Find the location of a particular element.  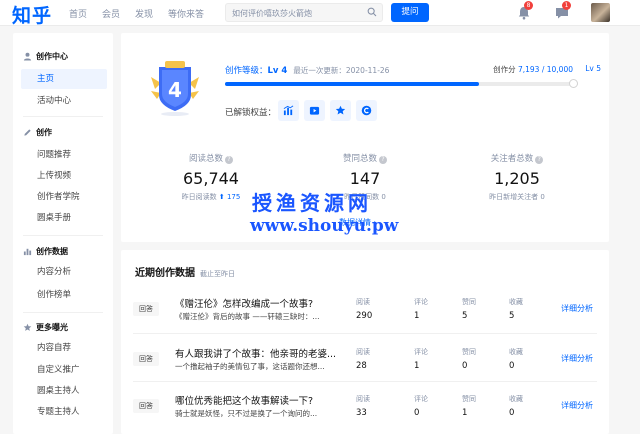

stat-followers-value: 1,205 is located at coordinates (517, 178).